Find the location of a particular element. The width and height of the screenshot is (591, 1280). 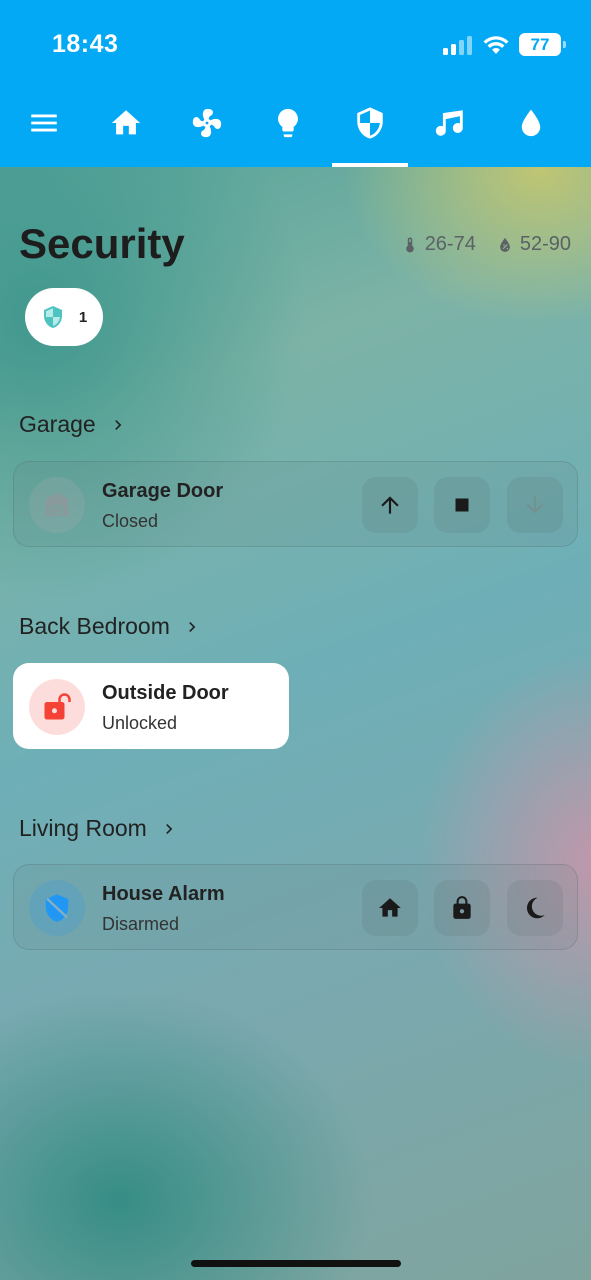

view-tabs is located at coordinates (295, 123).